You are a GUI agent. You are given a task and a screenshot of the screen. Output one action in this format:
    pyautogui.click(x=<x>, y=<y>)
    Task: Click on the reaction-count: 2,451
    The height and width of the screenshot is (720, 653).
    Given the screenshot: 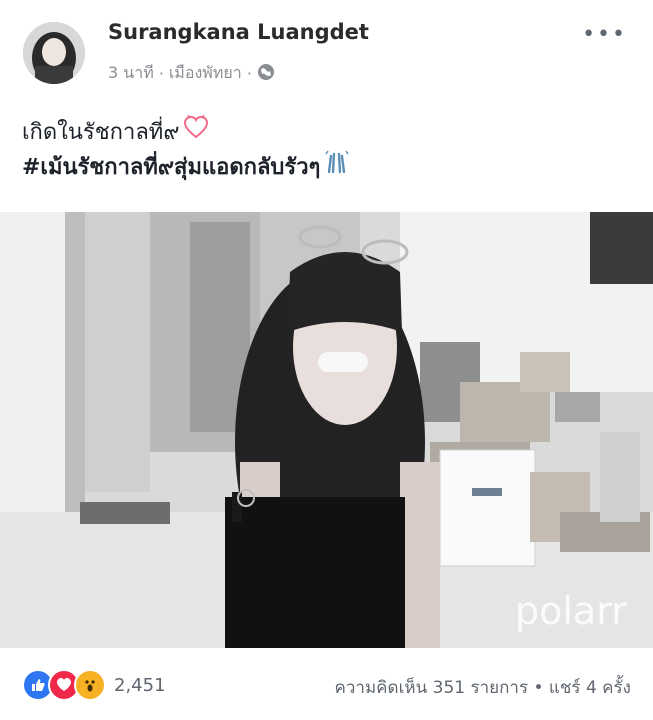 What is the action you would take?
    pyautogui.click(x=140, y=685)
    